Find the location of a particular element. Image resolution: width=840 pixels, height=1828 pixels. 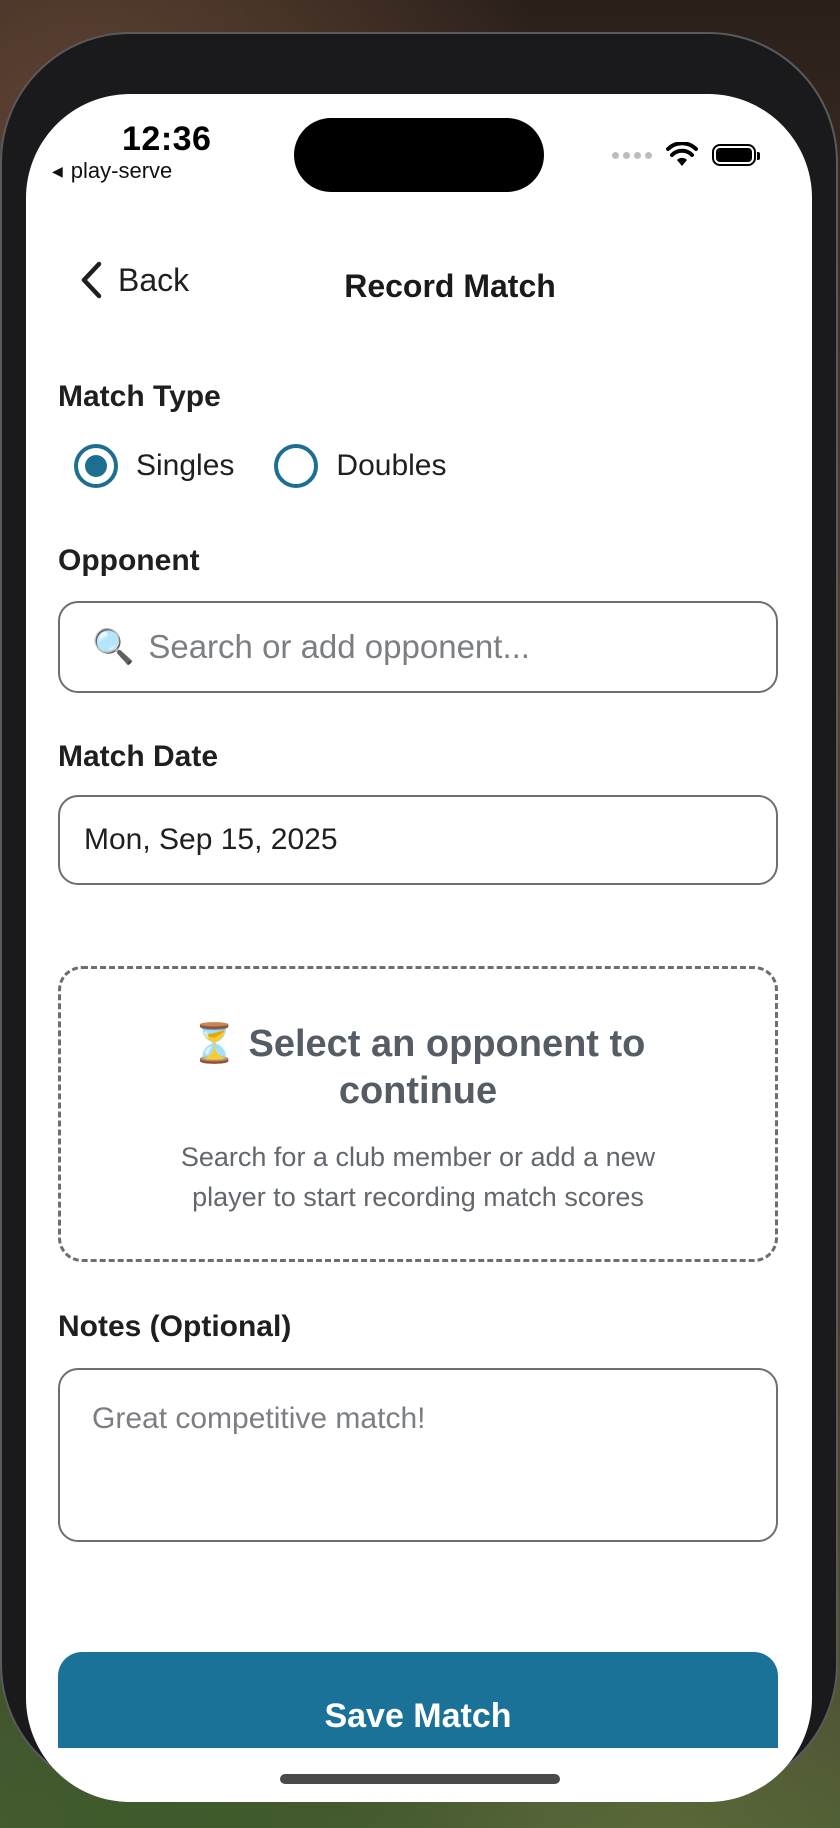

status-icons is located at coordinates (686, 155).